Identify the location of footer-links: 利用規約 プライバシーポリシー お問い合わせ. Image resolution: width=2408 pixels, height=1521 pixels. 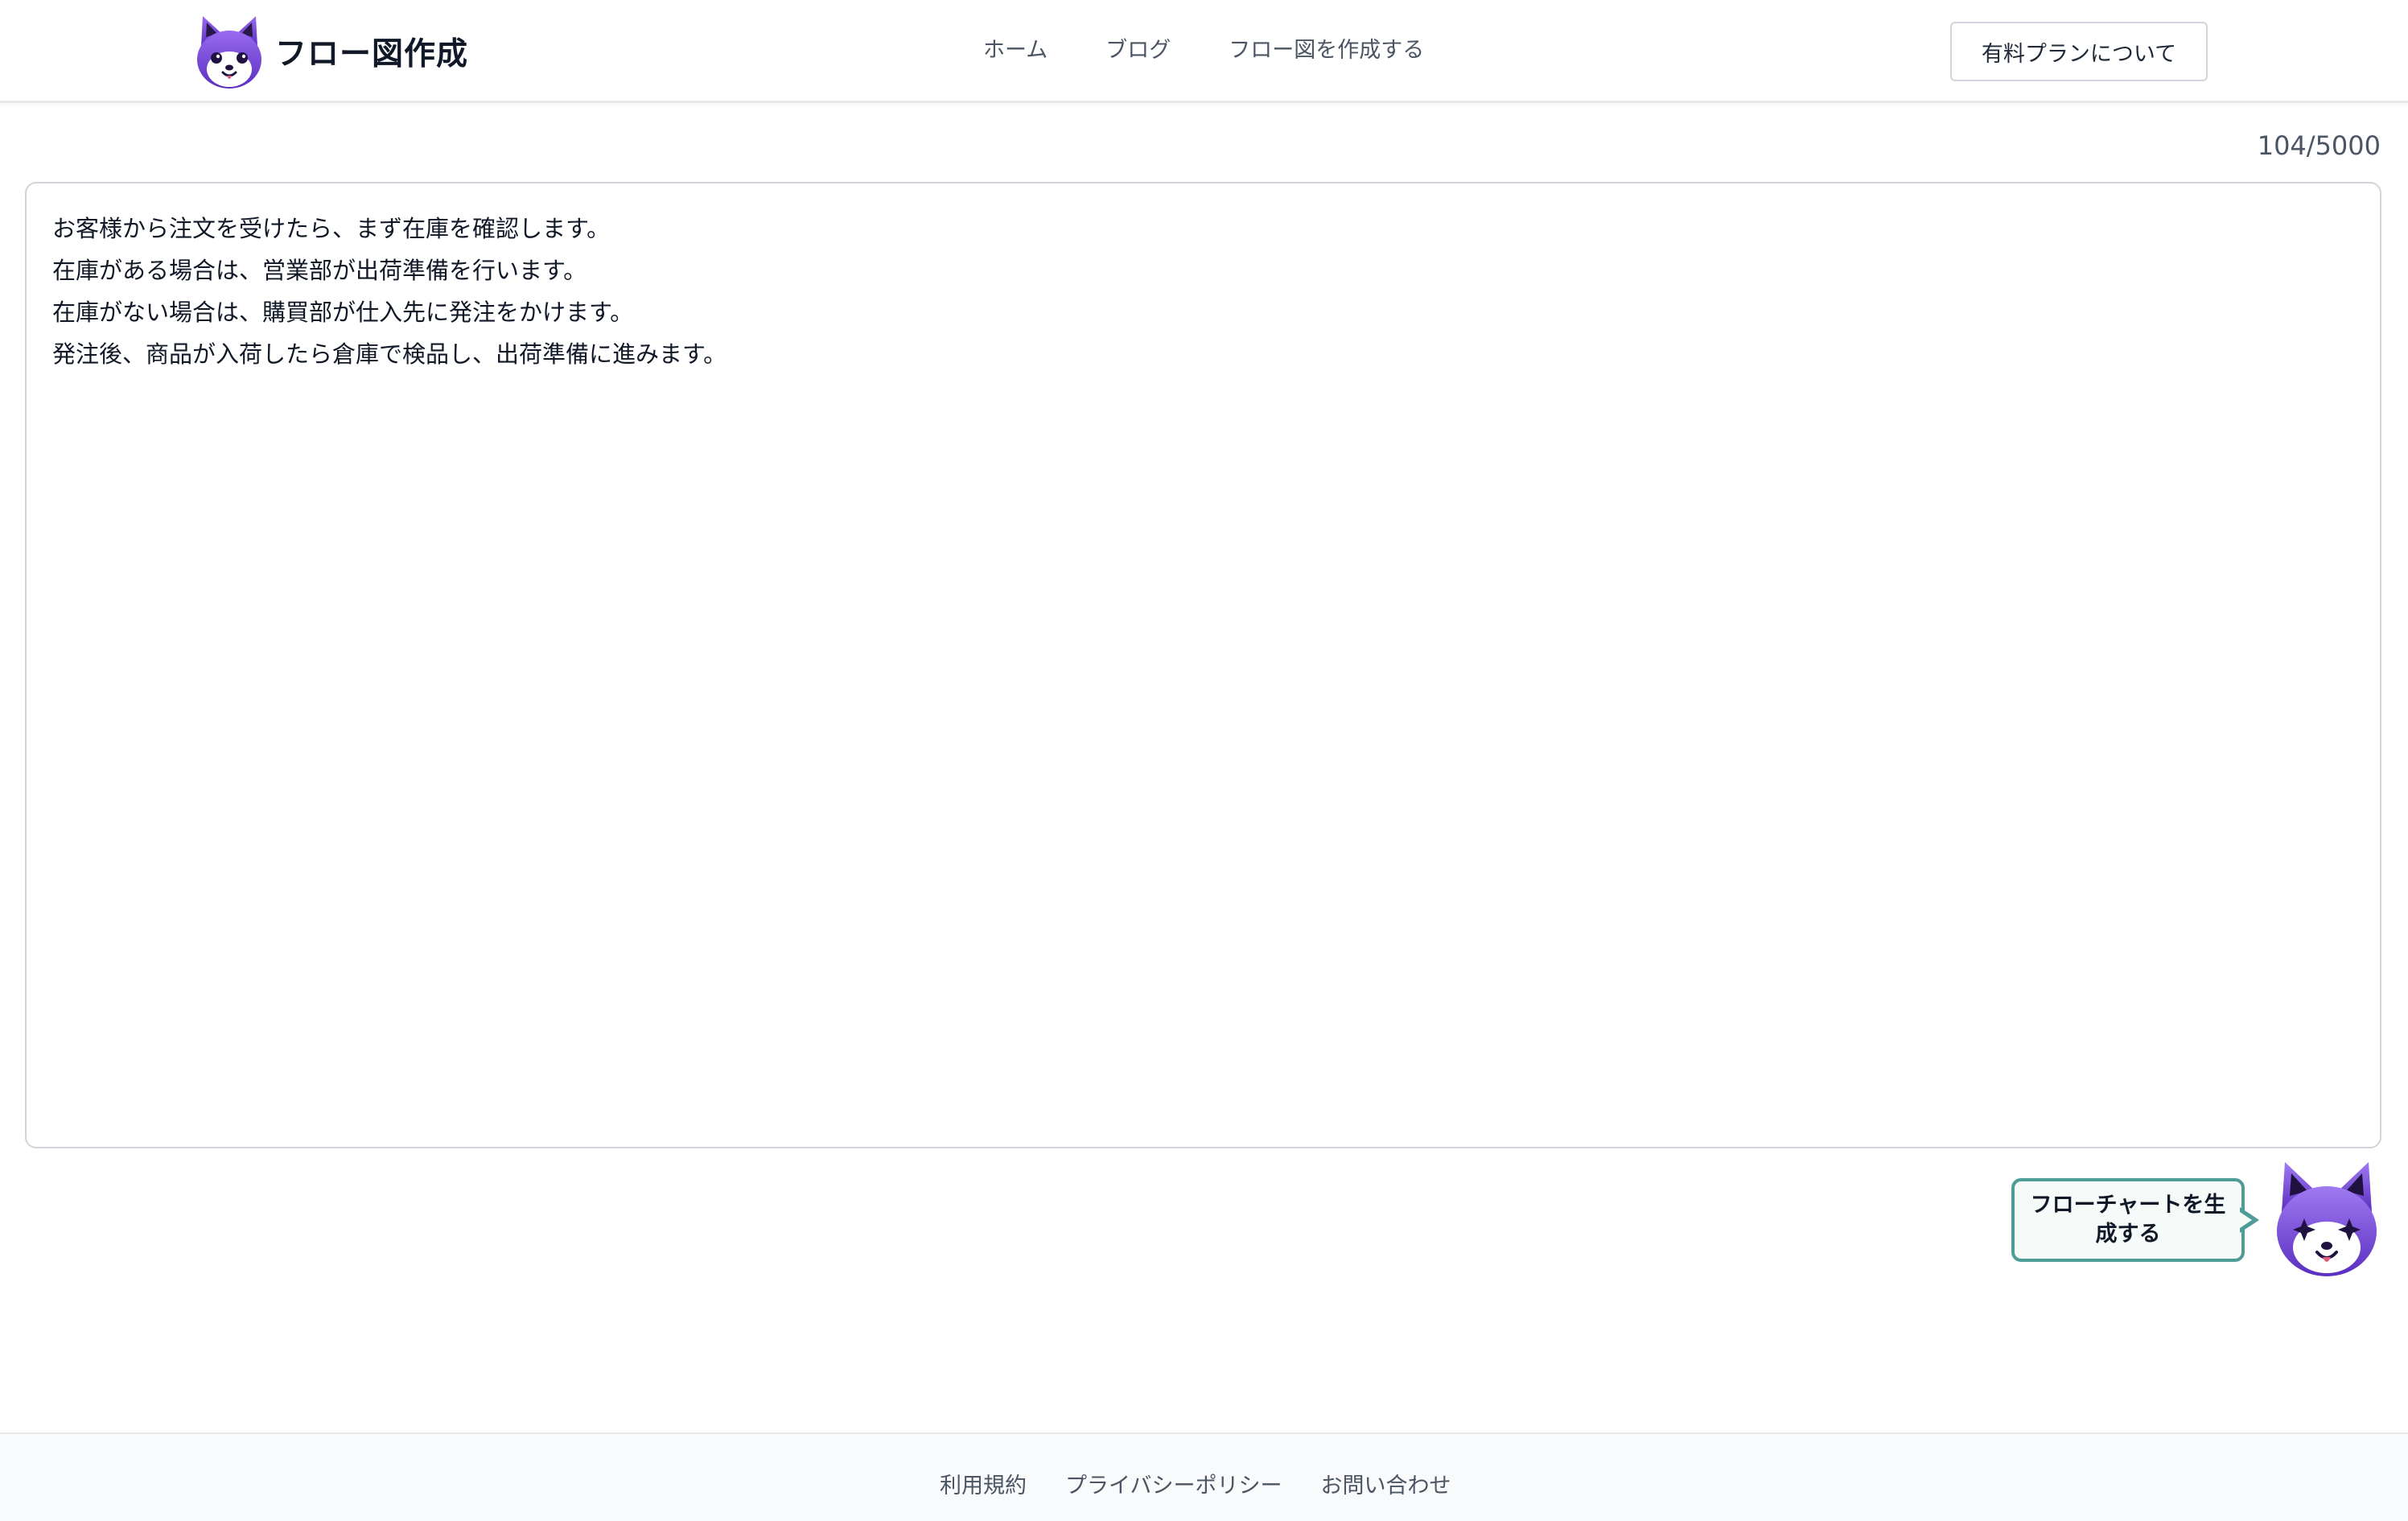
(1195, 1483).